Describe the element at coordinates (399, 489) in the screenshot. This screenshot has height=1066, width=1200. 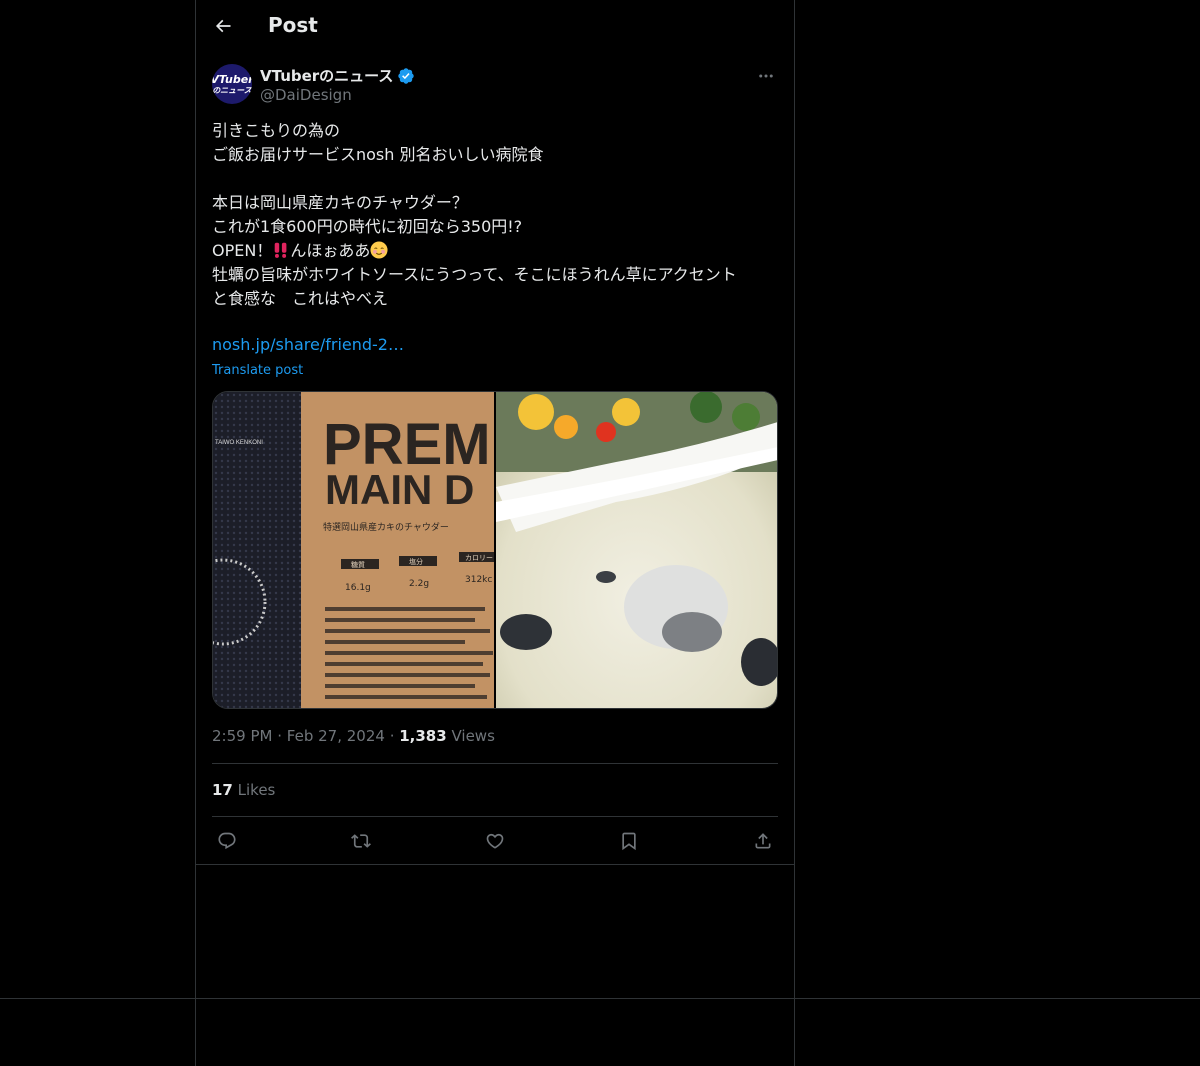
I see `package-title-line2: MAIN D` at that location.